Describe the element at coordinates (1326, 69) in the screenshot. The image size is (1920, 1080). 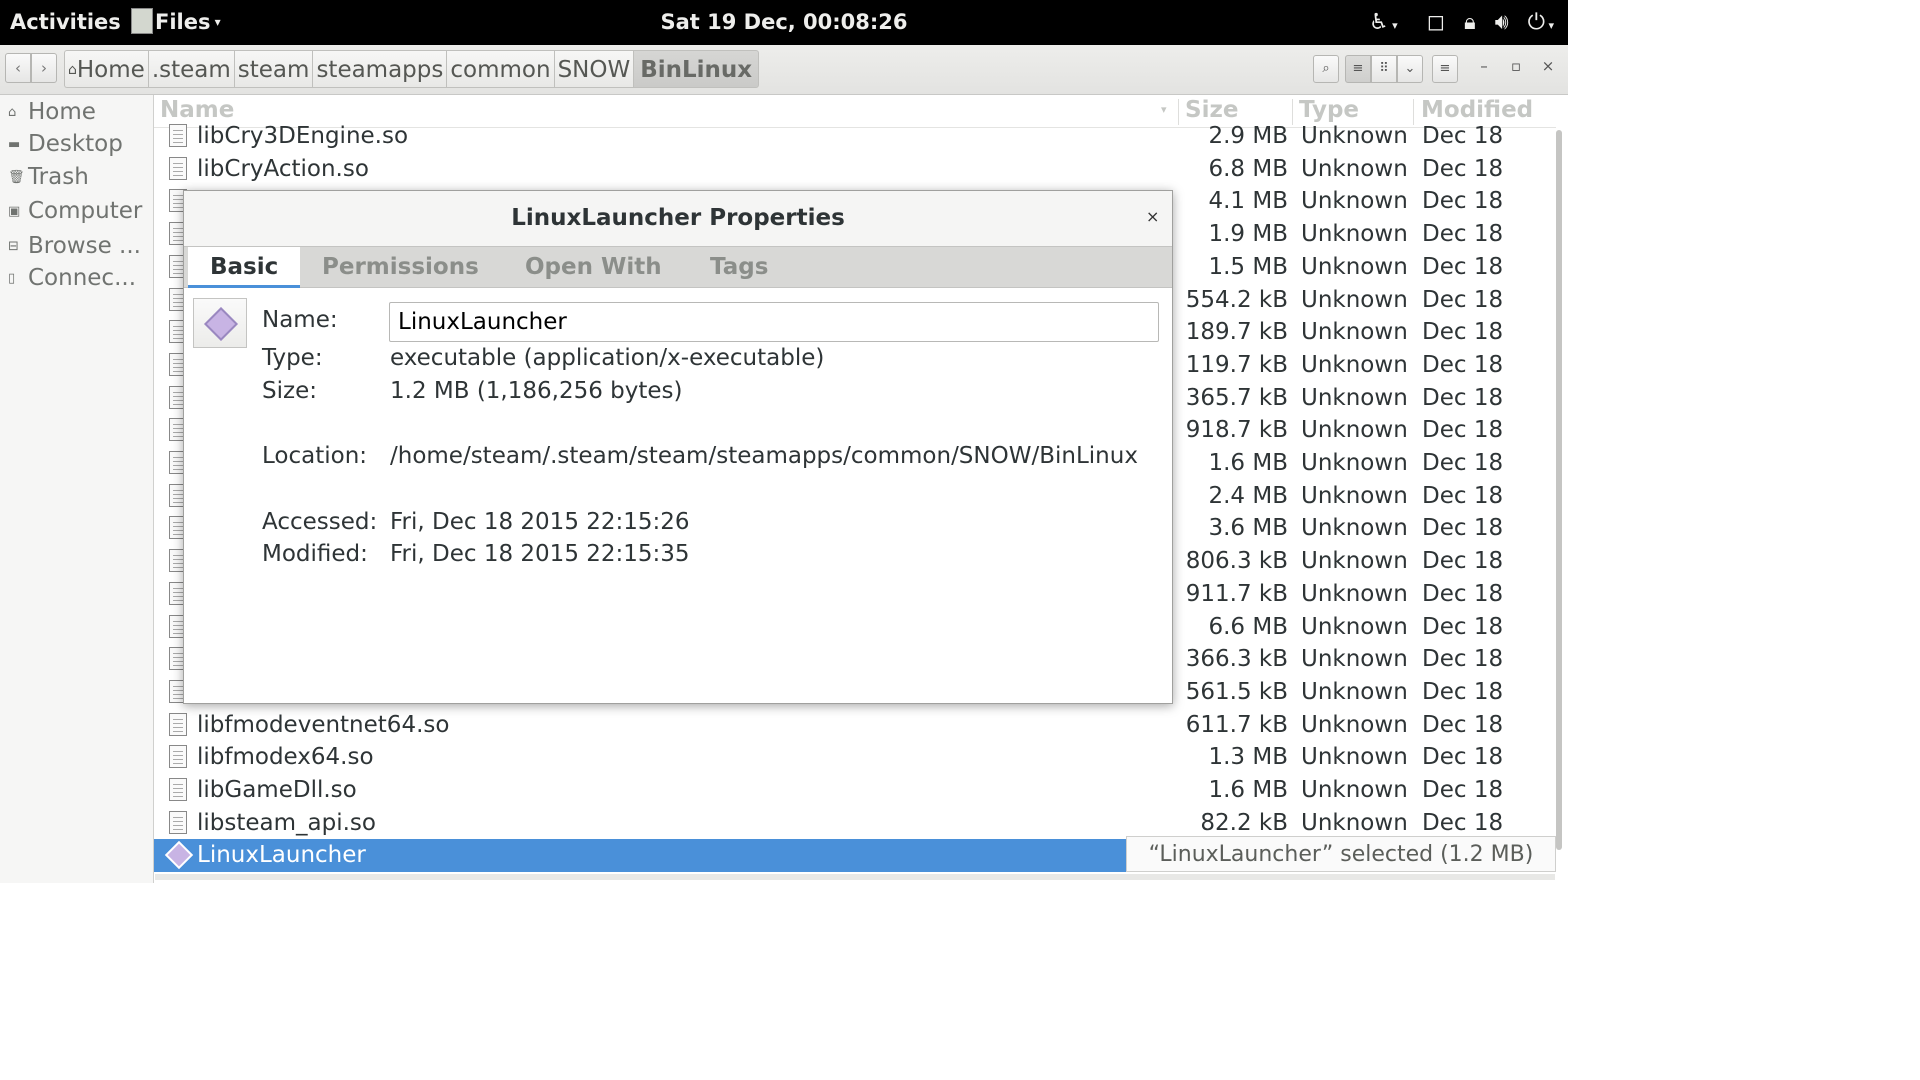
I see `search-button: ⌕` at that location.